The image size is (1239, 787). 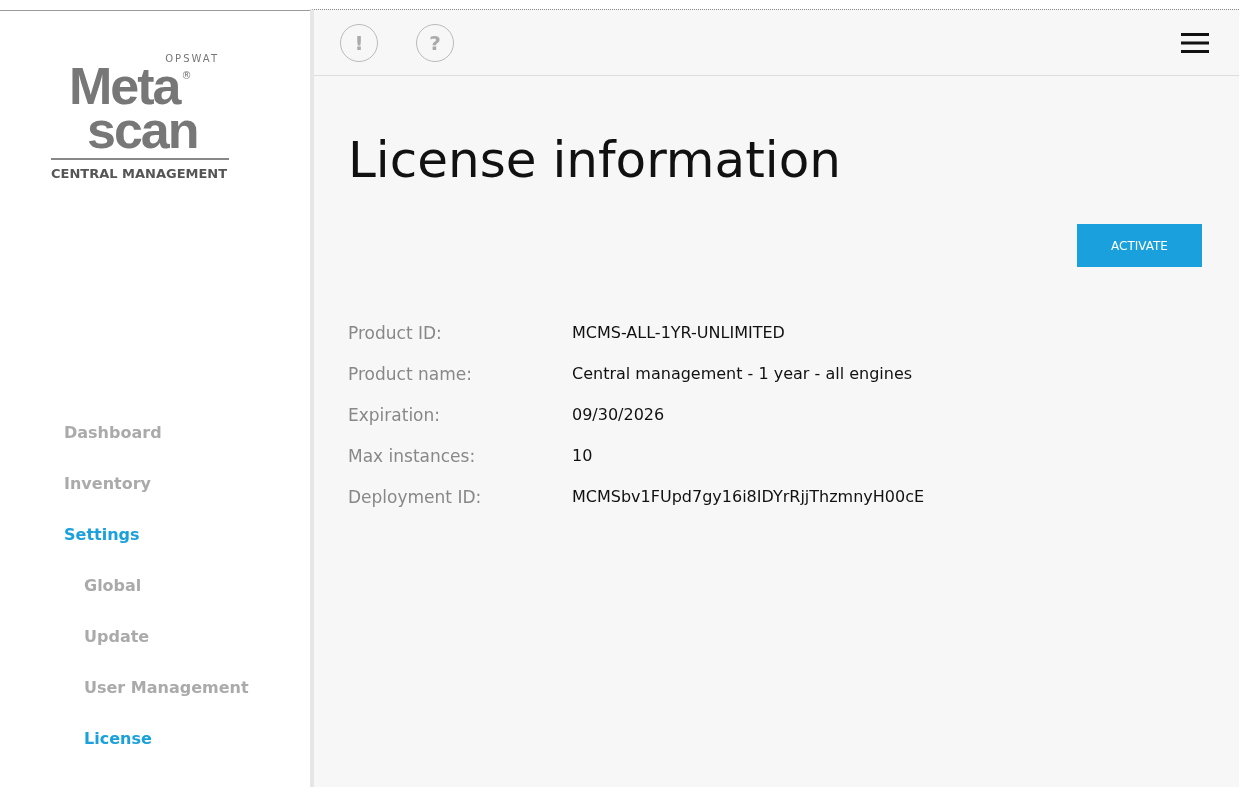 What do you see at coordinates (1195, 42) in the screenshot?
I see `menu-icon` at bounding box center [1195, 42].